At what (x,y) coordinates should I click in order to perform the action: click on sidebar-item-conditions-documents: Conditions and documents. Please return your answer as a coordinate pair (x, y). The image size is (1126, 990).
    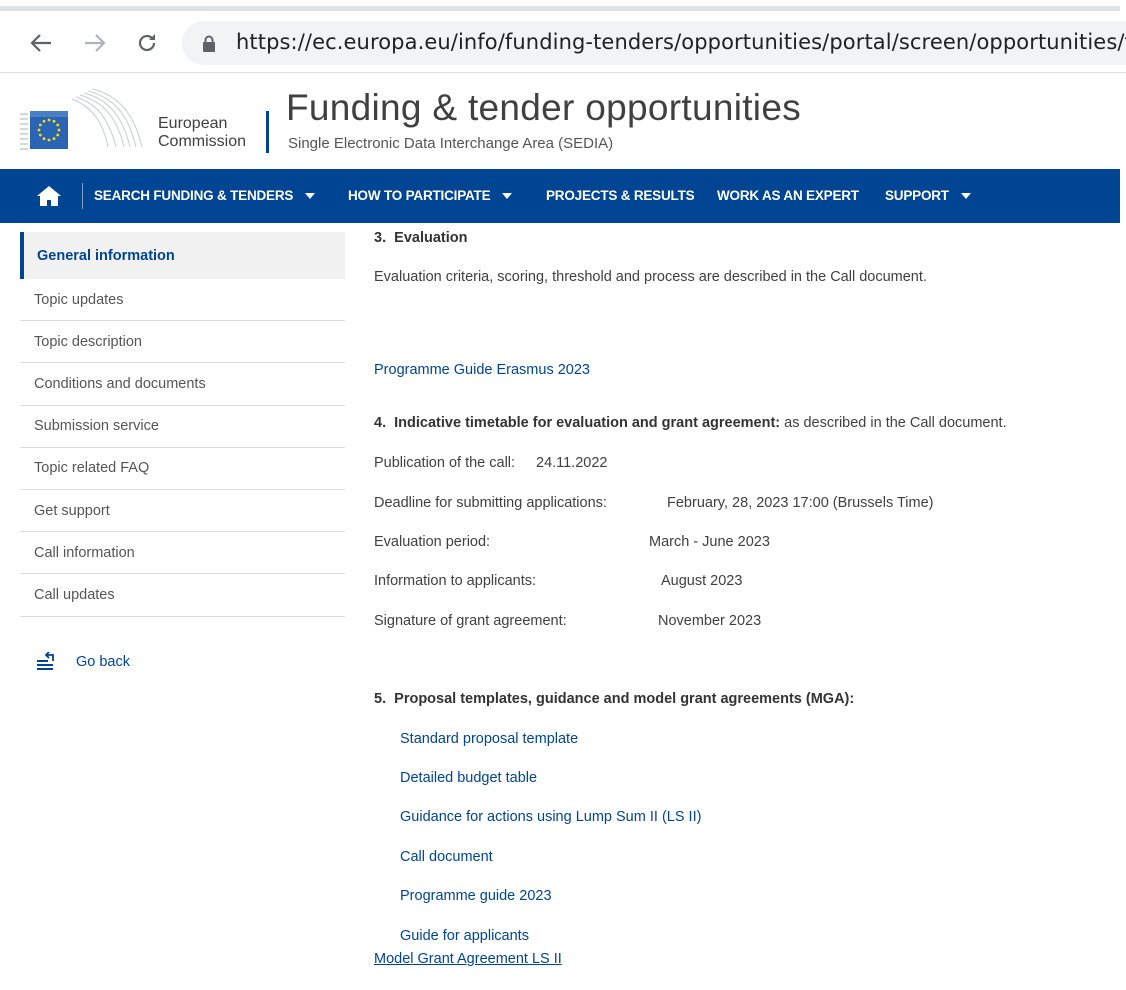
    Looking at the image, I should click on (182, 384).